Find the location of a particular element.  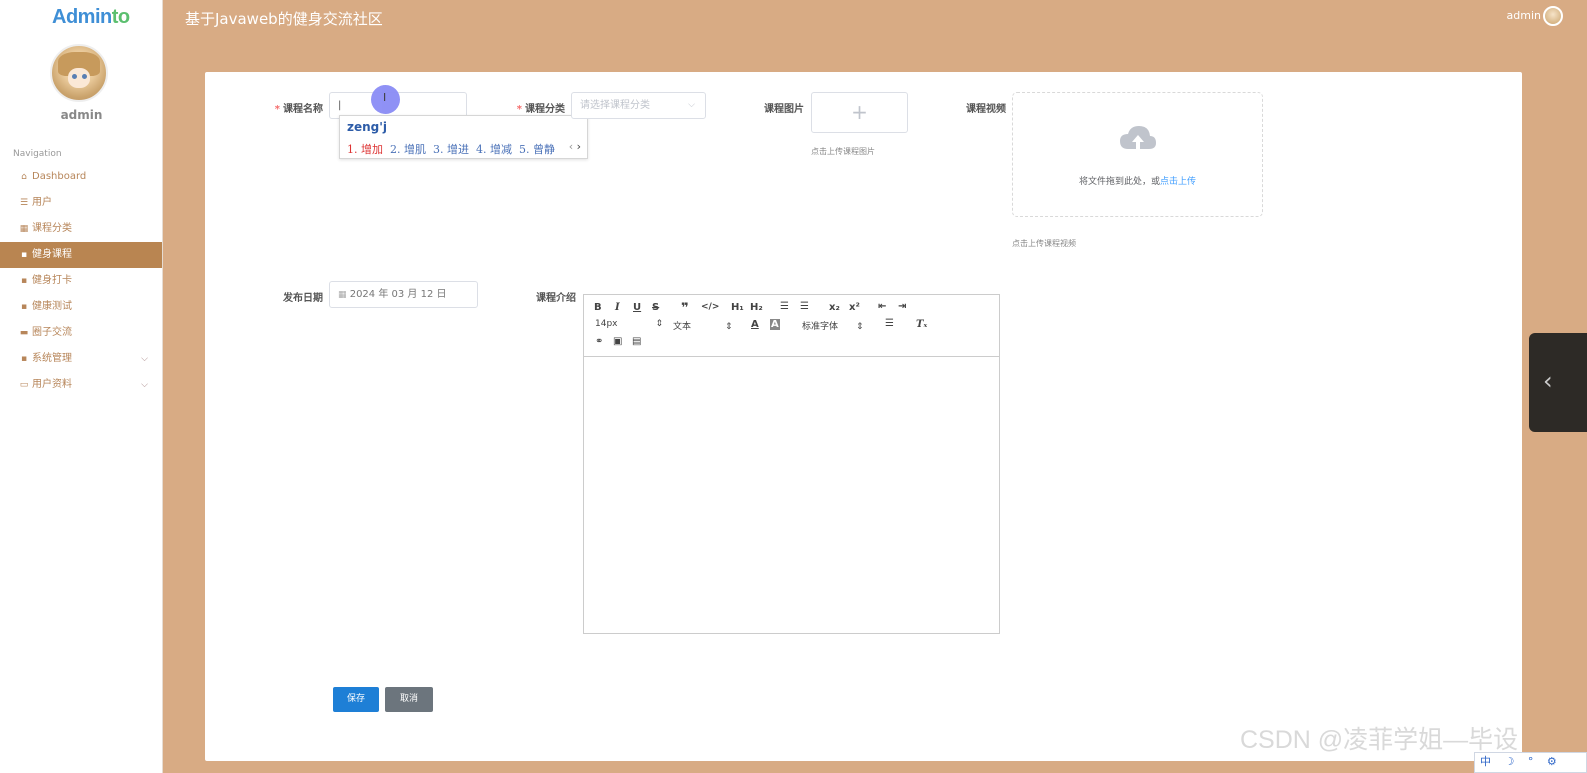

image-upload-button: + is located at coordinates (859, 112).